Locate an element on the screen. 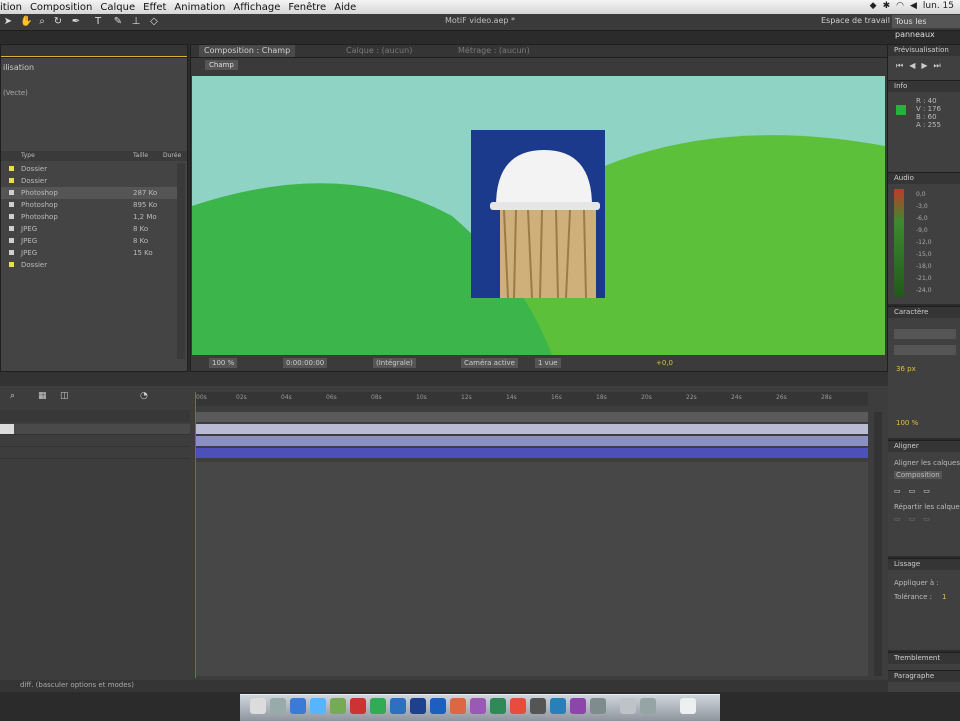 This screenshot has width=960, height=721. excel-icon is located at coordinates (498, 706).